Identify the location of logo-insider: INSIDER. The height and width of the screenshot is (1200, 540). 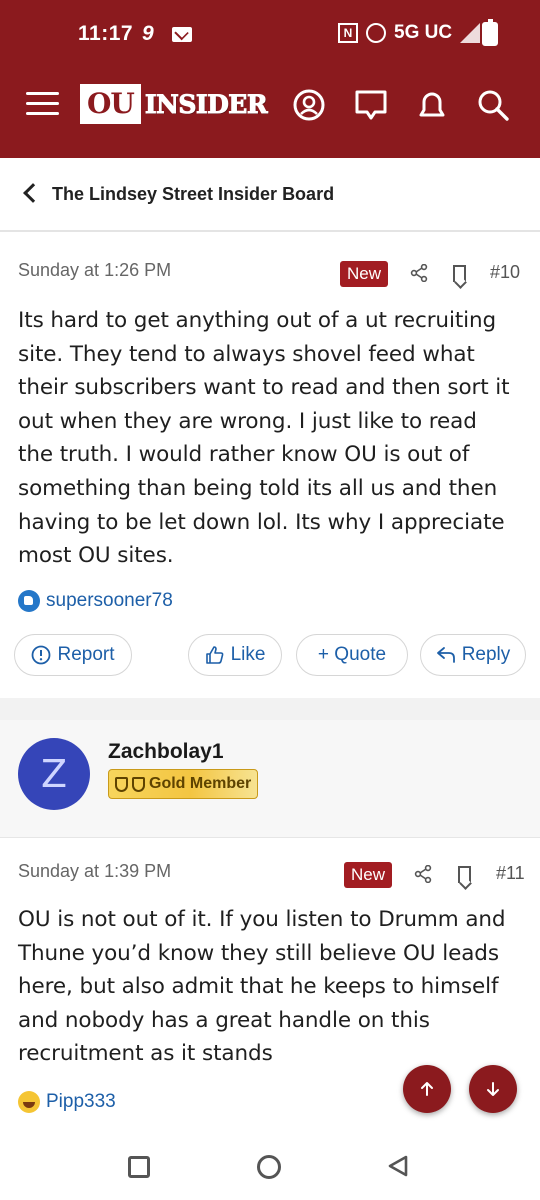
(206, 104).